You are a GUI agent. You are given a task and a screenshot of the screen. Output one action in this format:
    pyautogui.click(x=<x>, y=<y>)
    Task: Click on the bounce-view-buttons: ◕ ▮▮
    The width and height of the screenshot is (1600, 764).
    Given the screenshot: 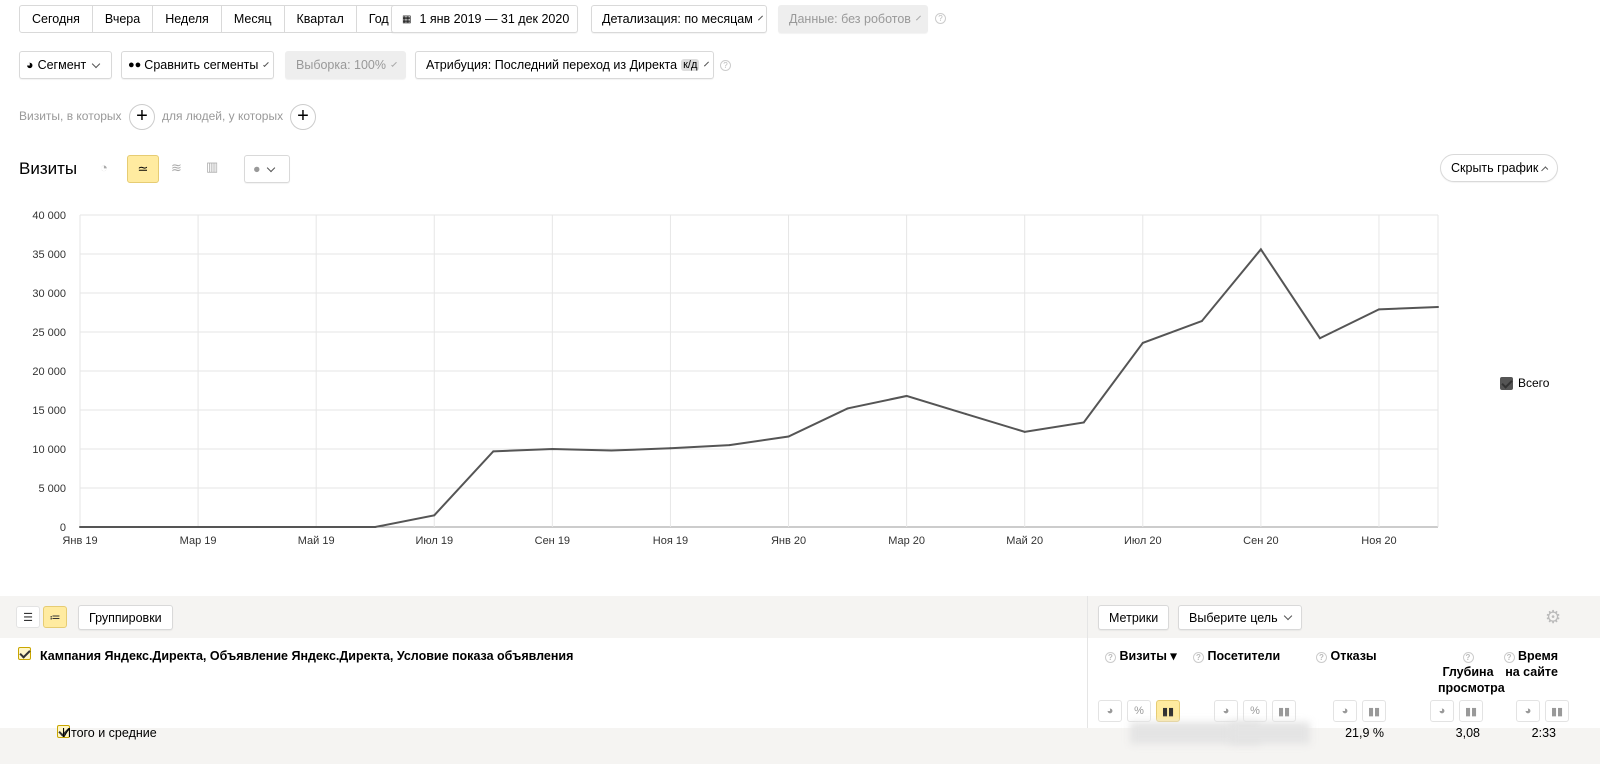 What is the action you would take?
    pyautogui.click(x=1362, y=711)
    